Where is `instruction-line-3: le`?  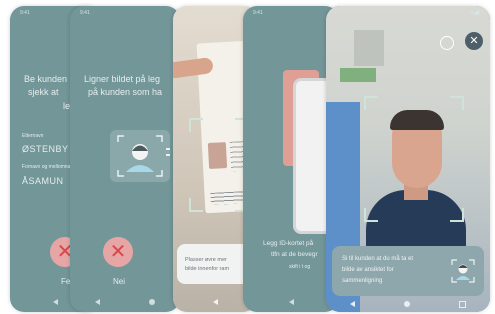
instruction-line-3: le is located at coordinates (67, 106).